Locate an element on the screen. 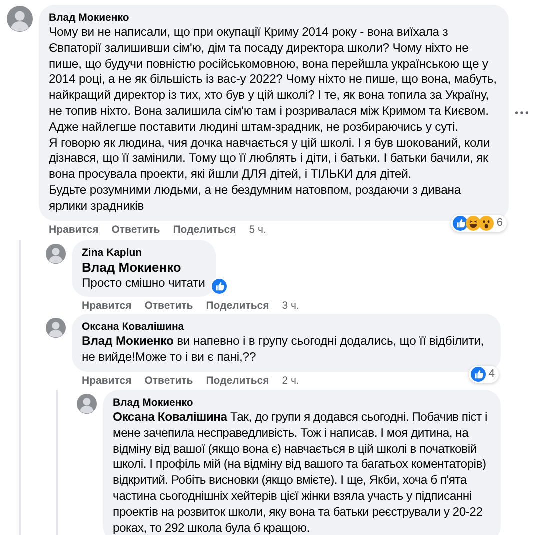 This screenshot has height=535, width=535. author-link: Оксана Ковалішина is located at coordinates (286, 327).